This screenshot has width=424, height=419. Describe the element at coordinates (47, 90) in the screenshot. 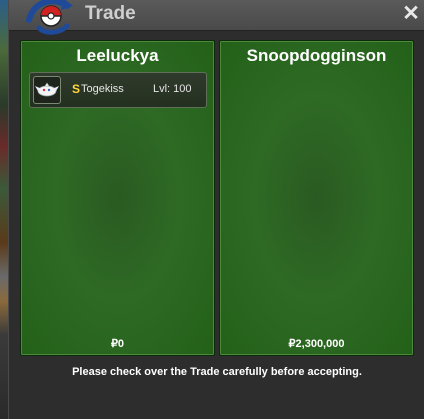

I see `togekiss-icon` at that location.